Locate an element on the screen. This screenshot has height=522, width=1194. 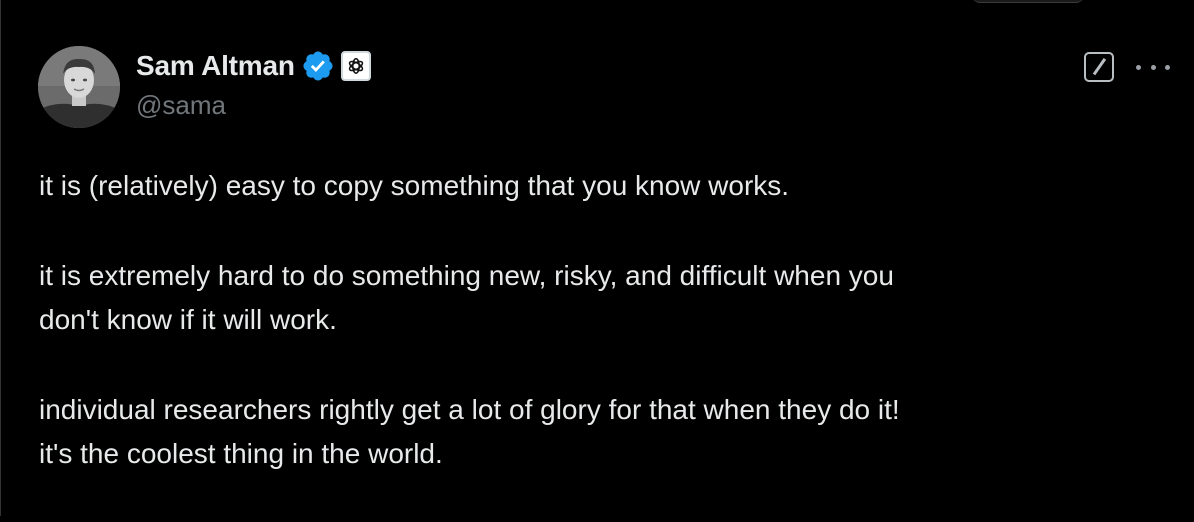
tweet-line: don't know if it will work. is located at coordinates (188, 319).